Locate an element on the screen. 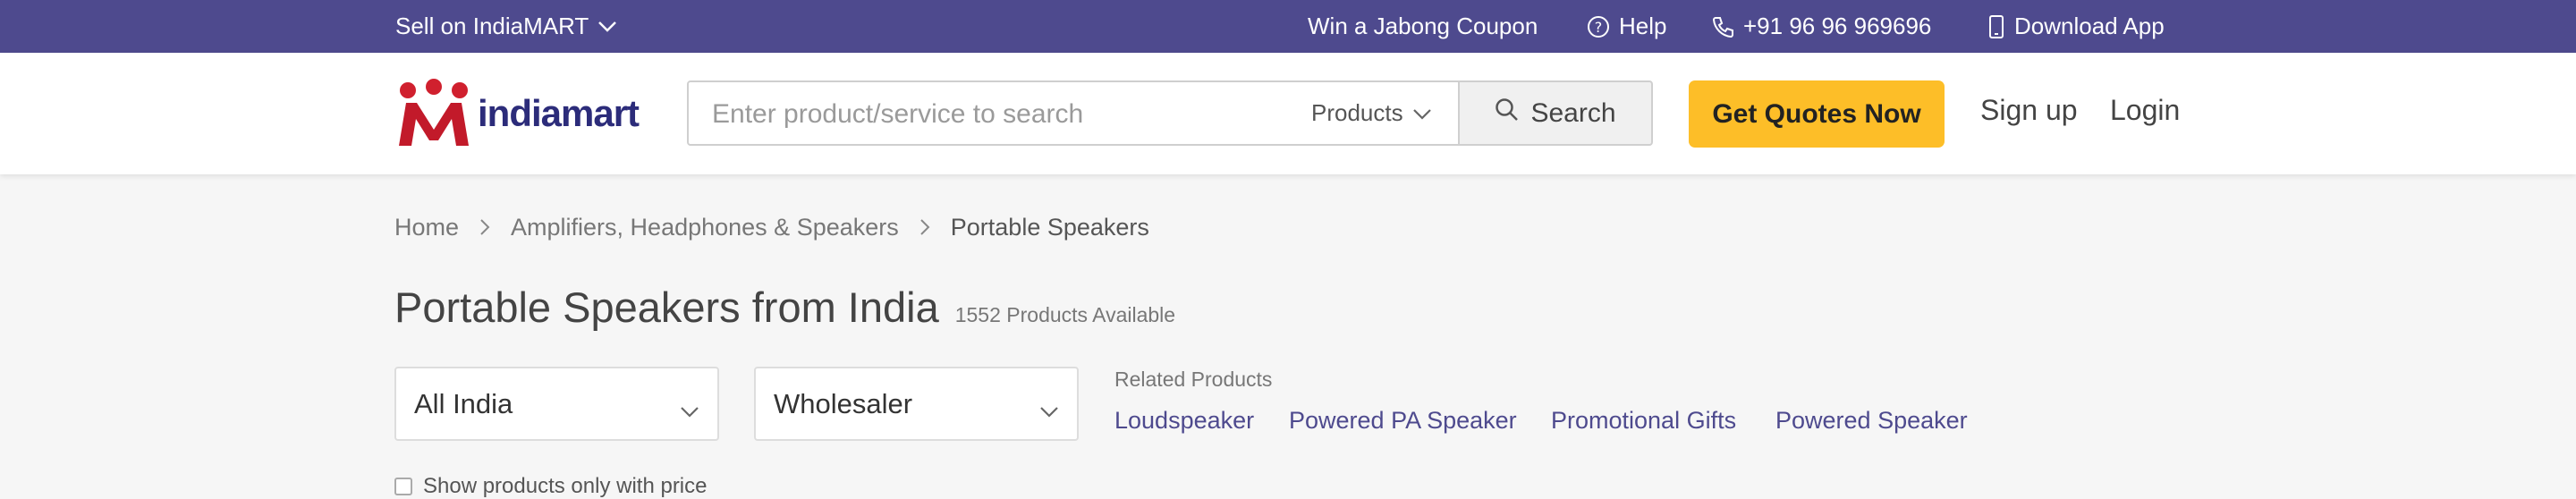  related-link-loudspeaker: Loudspeaker is located at coordinates (1184, 421).